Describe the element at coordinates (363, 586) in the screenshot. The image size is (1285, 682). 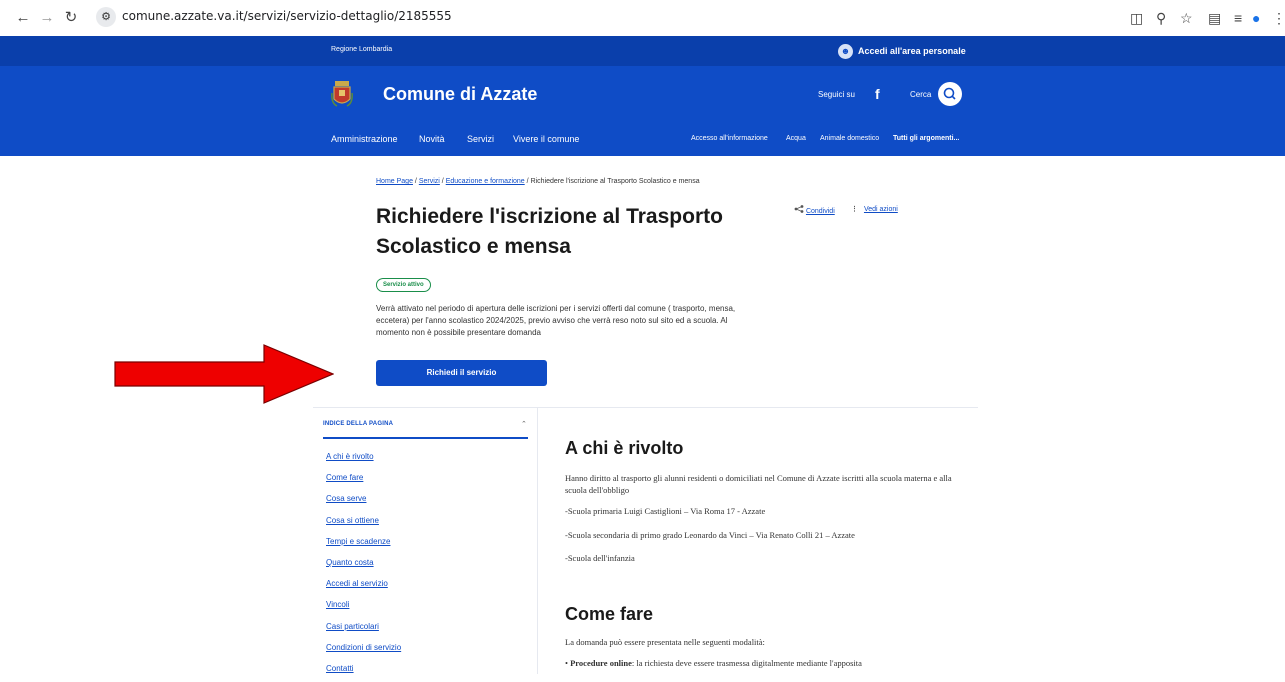
I see `index-link-accedi-al-servizio: Accedi al servizio` at that location.